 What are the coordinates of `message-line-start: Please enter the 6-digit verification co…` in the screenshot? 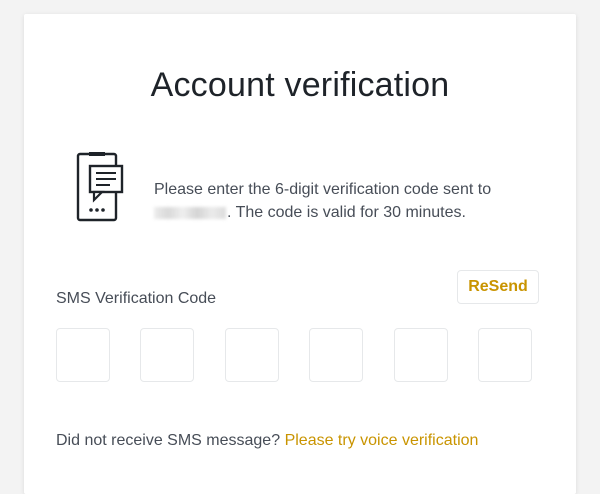 It's located at (323, 189).